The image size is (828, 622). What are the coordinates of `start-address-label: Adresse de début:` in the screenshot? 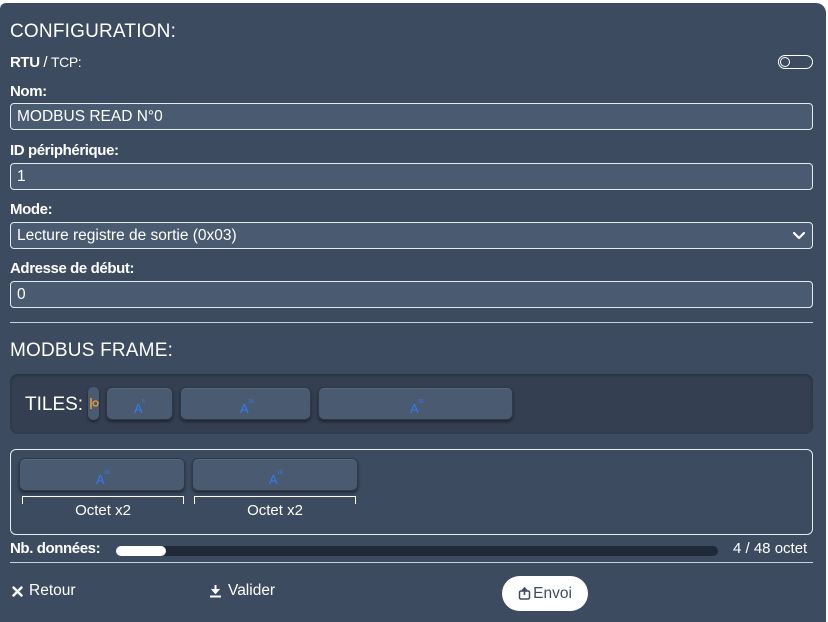 It's located at (72, 268).